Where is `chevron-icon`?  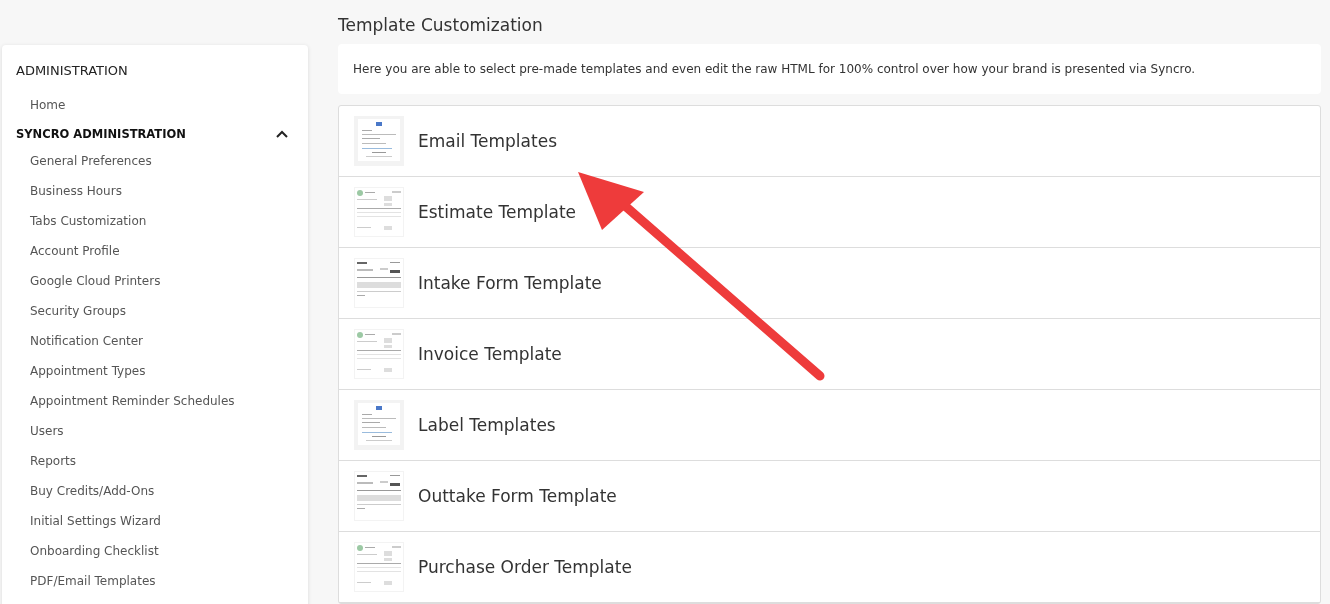 chevron-icon is located at coordinates (282, 134).